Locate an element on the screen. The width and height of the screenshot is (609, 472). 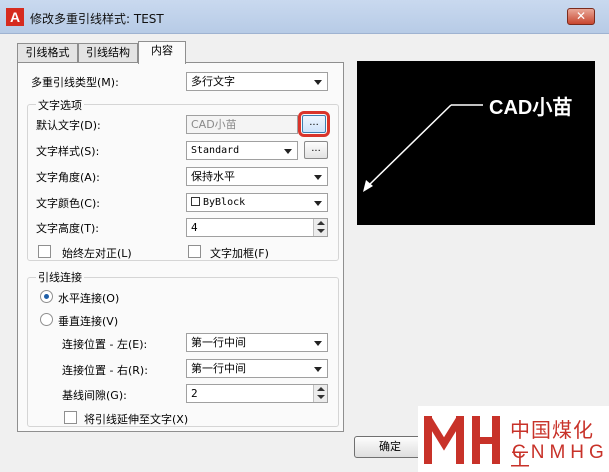
attachment-left-select: 第一行中间 is located at coordinates (257, 342).